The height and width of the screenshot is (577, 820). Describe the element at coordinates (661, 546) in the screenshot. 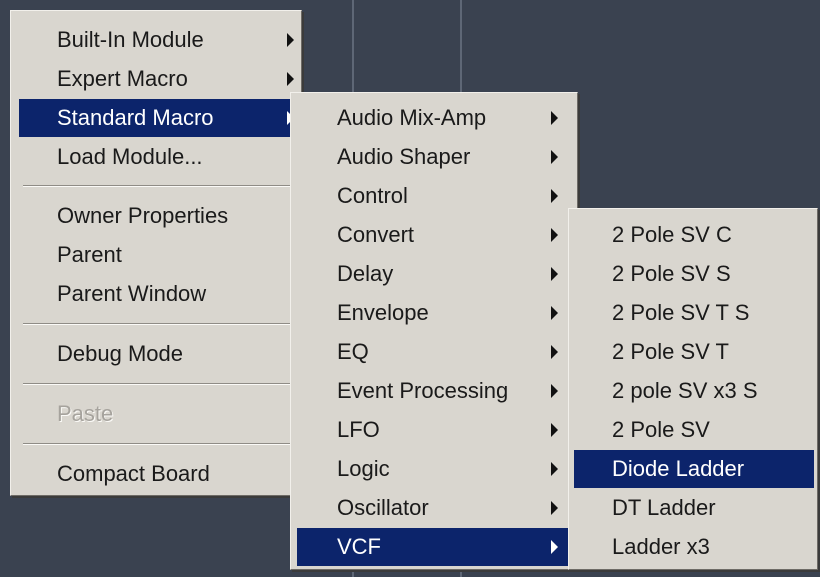

I see `menu-item-label: Ladder x3` at that location.